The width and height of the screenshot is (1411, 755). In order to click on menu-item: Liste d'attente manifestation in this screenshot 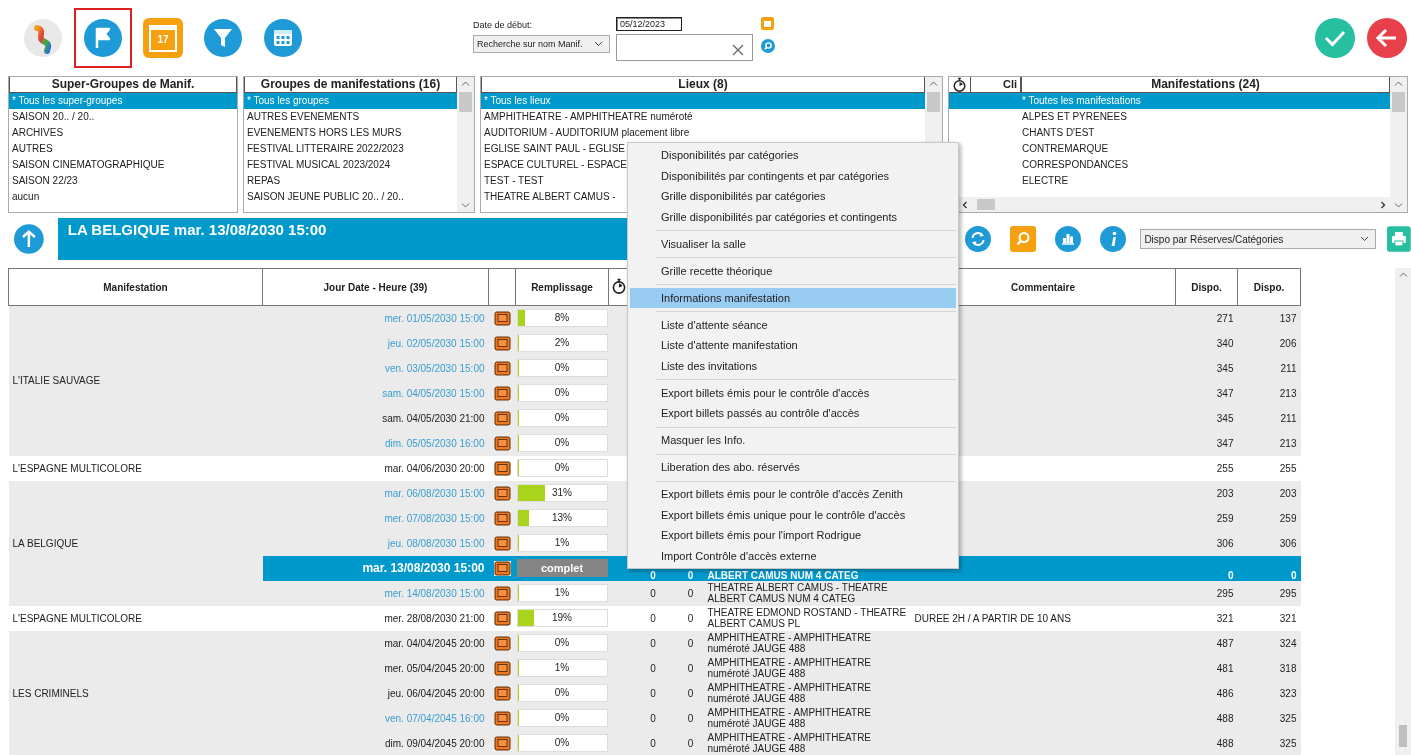, I will do `click(793, 345)`.